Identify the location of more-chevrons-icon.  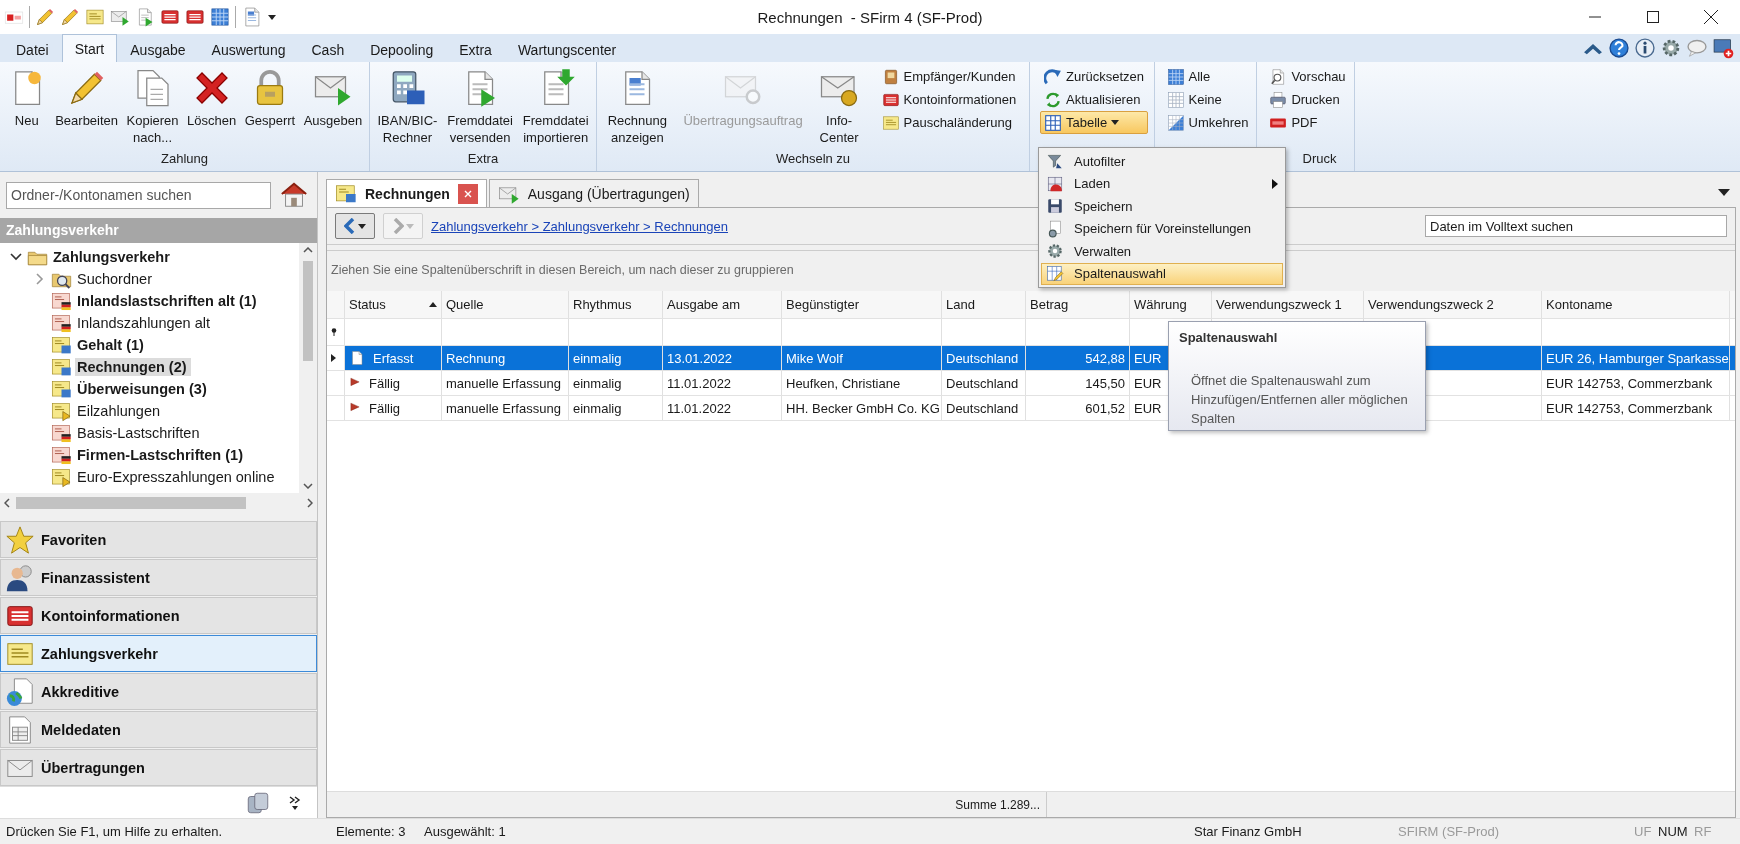
(295, 802).